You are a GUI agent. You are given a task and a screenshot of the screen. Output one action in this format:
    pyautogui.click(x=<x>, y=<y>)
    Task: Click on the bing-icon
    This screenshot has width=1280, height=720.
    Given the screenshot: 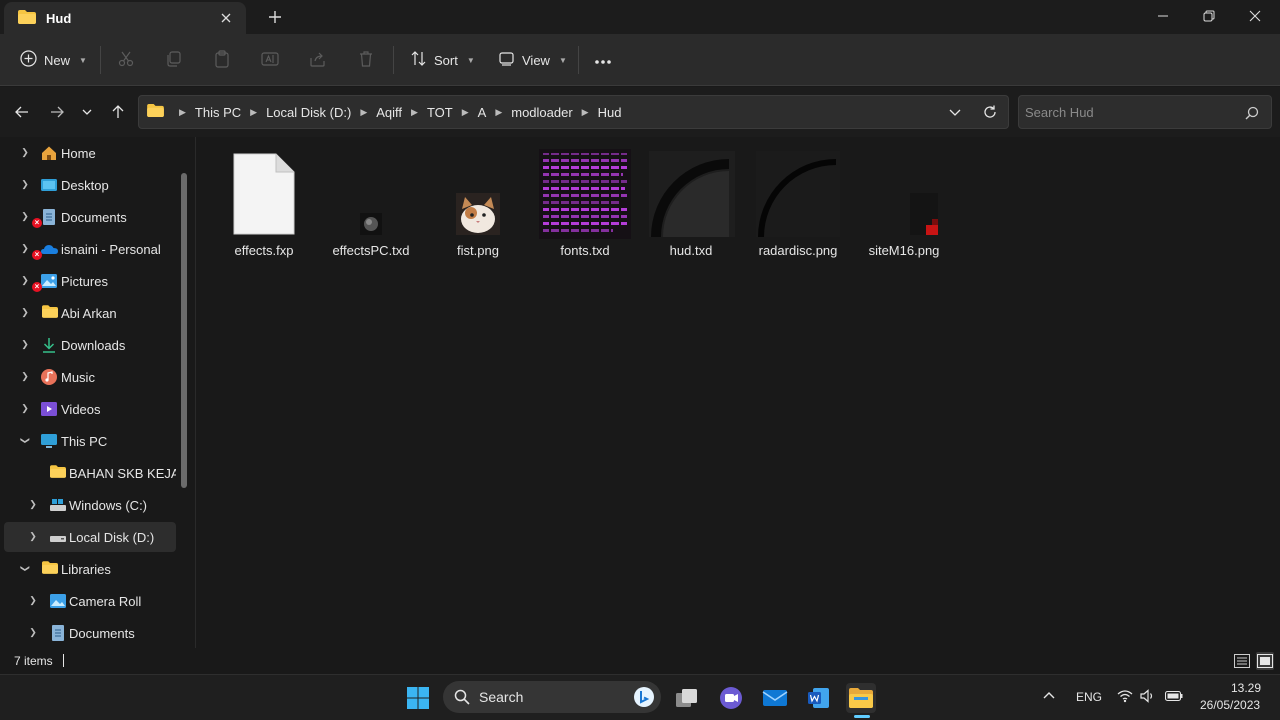 What is the action you would take?
    pyautogui.click(x=644, y=698)
    